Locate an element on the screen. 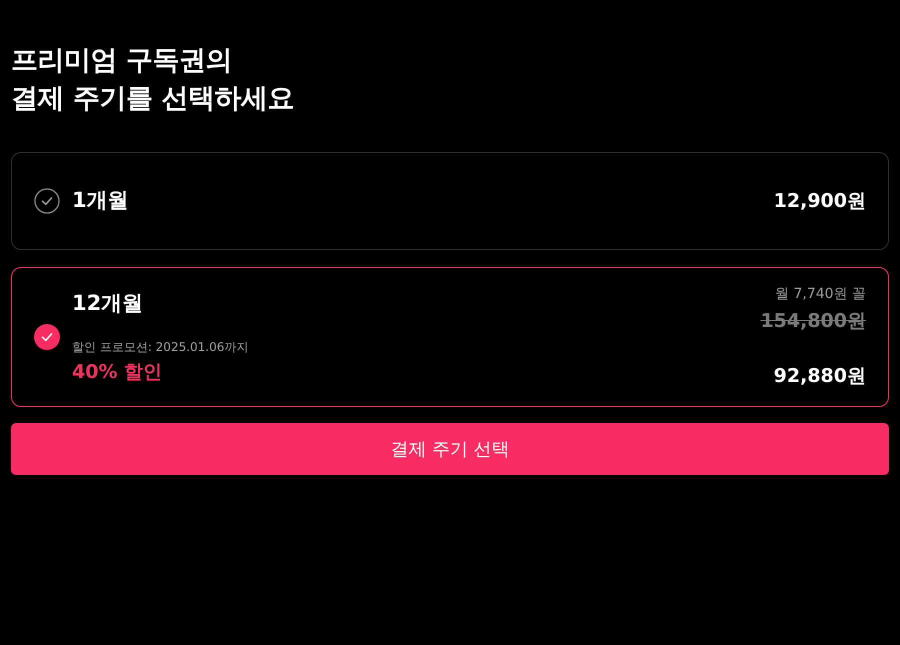  plan-price: 92,880원 is located at coordinates (820, 376).